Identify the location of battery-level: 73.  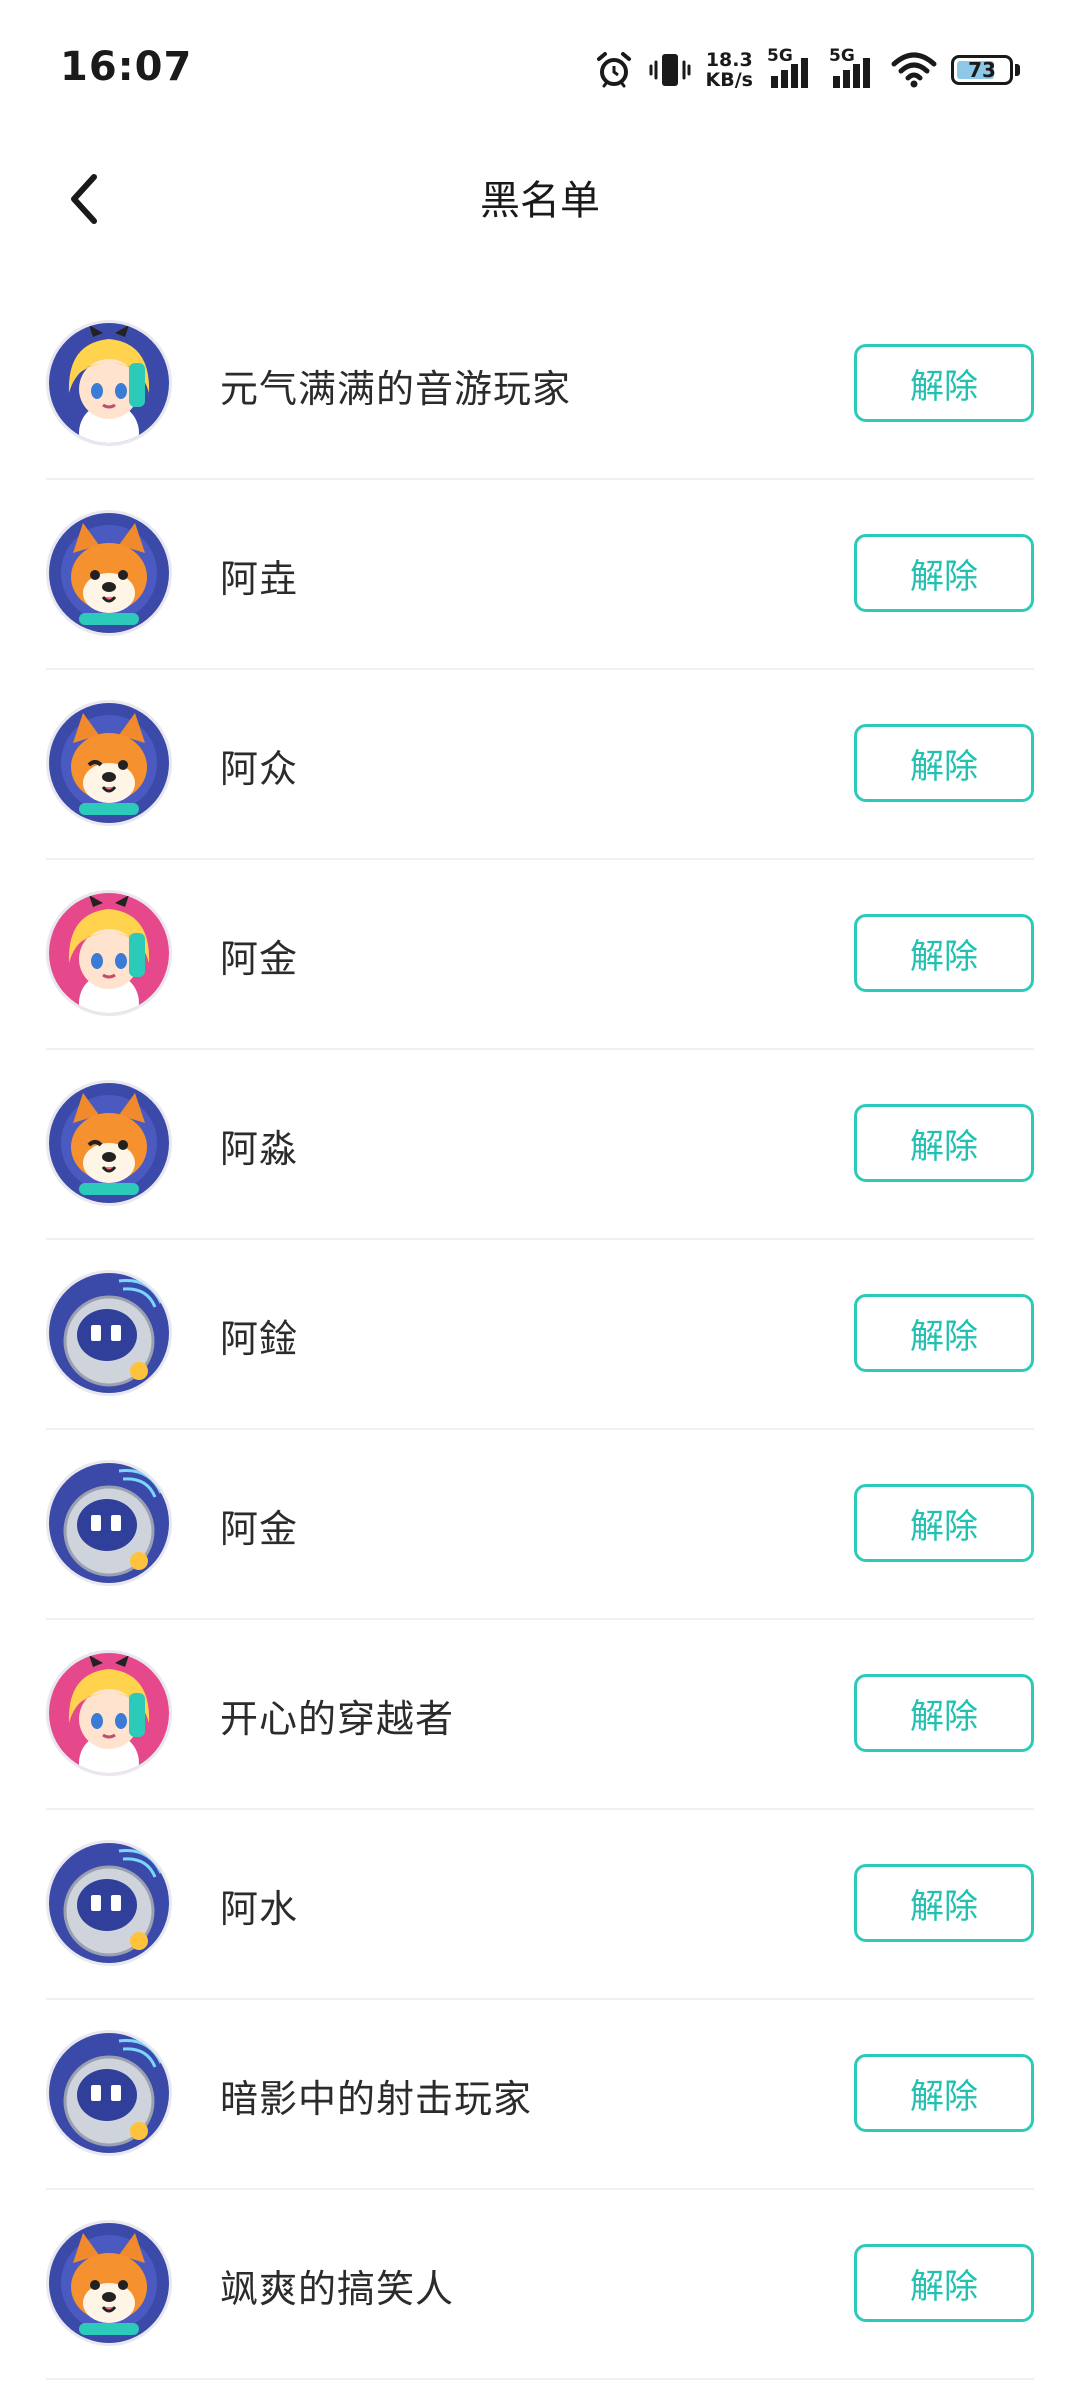
(982, 70).